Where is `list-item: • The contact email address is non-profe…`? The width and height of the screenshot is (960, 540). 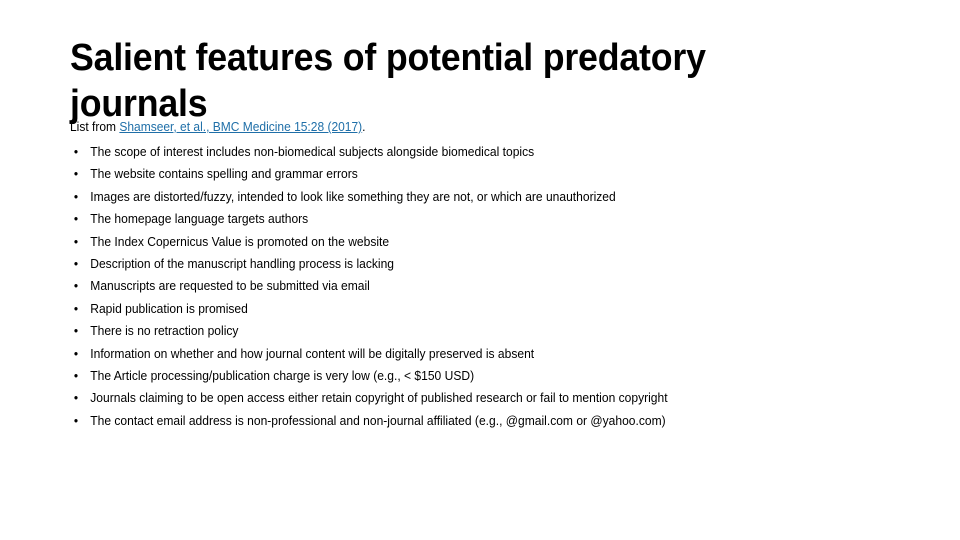
list-item: • The contact email address is non-profe… is located at coordinates (470, 421).